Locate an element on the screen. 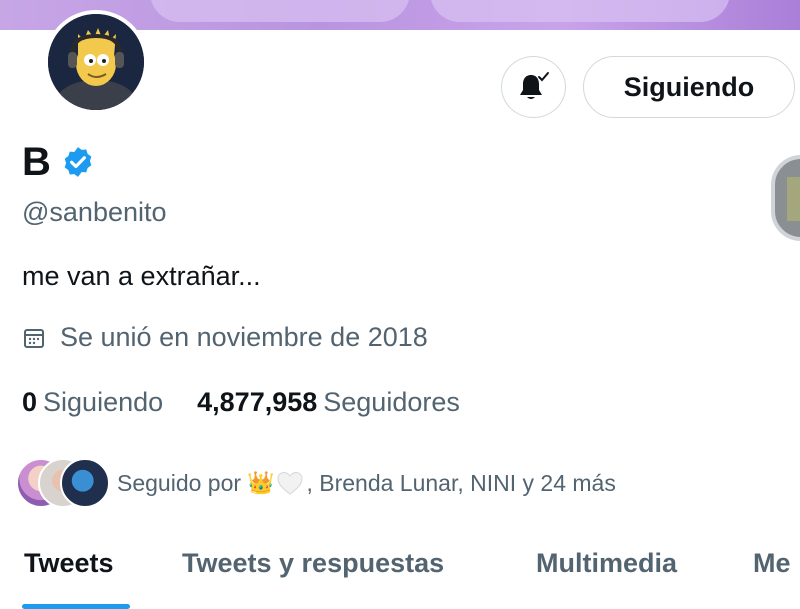 Image resolution: width=800 pixels, height=609 pixels. following-stat: 0 Siguiendo is located at coordinates (92, 402).